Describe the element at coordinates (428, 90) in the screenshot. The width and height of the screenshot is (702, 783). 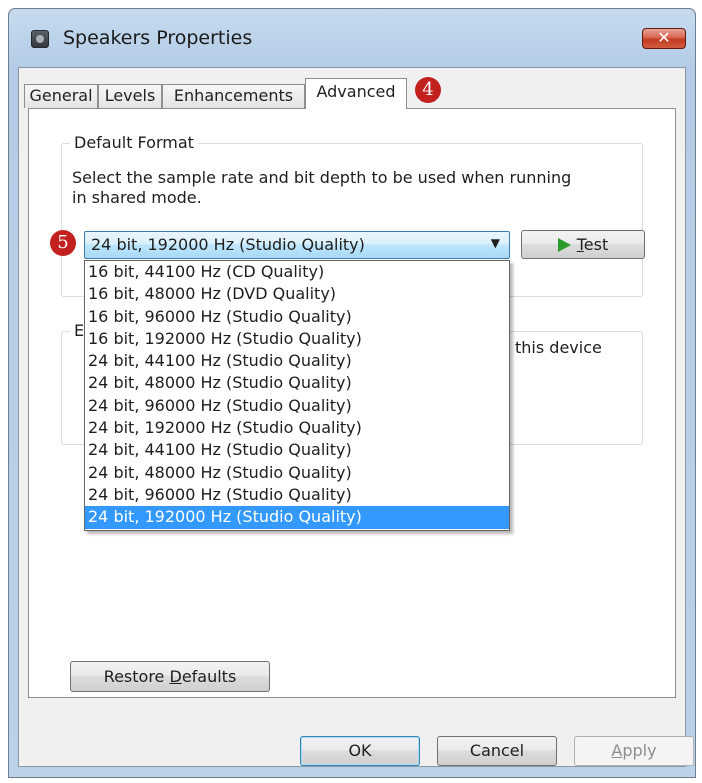
I see `step-marker-4: 4` at that location.